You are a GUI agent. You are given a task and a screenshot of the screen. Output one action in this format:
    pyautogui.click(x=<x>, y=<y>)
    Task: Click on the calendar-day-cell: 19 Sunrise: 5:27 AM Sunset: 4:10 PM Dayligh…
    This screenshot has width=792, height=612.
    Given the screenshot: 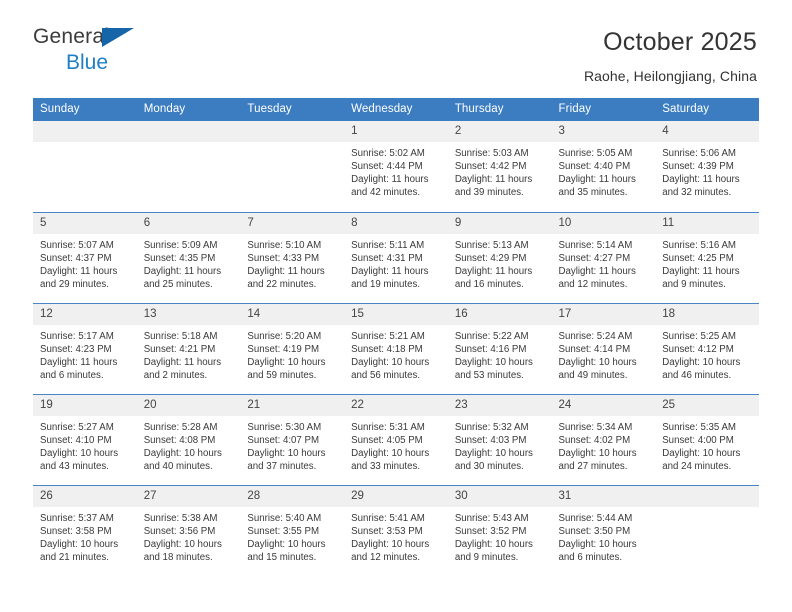 What is the action you would take?
    pyautogui.click(x=85, y=439)
    